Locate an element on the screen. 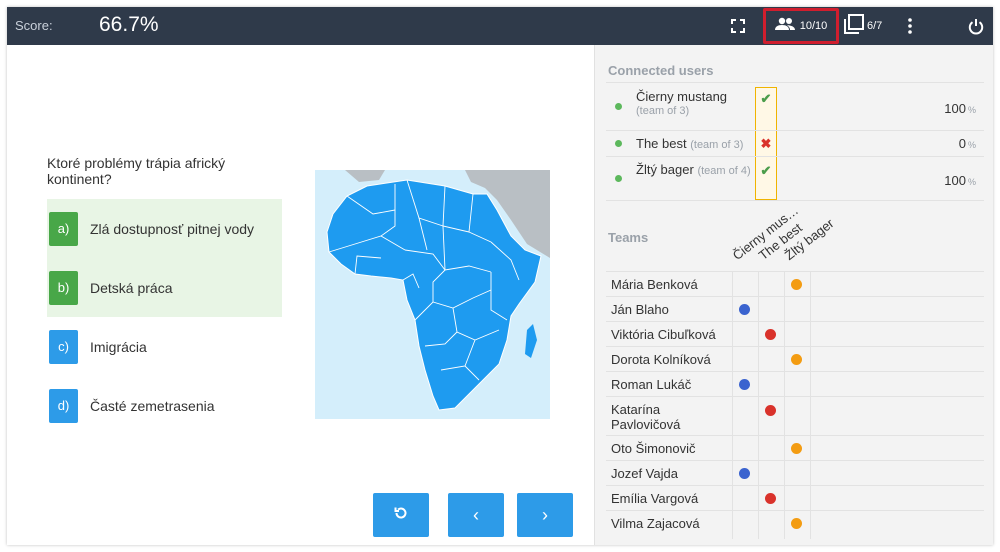 The image size is (1000, 552). team-member-row: Oto Šimonovič is located at coordinates (795, 447).